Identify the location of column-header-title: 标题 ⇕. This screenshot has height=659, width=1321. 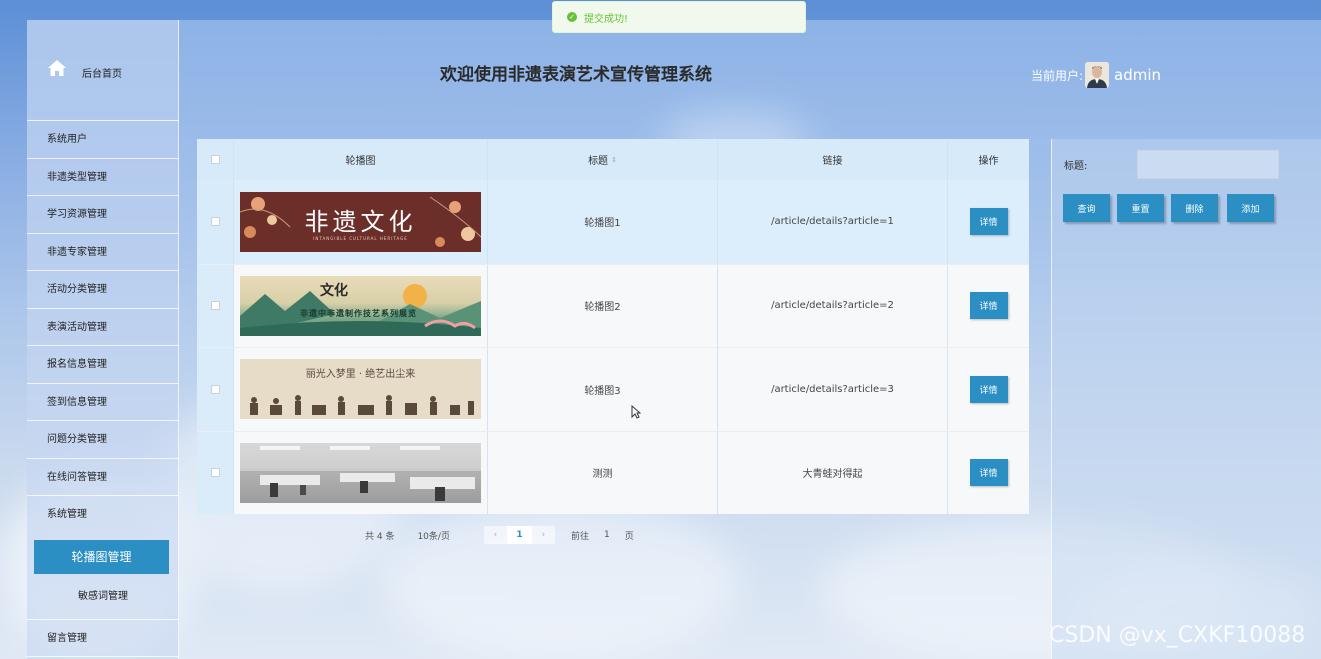
(603, 159).